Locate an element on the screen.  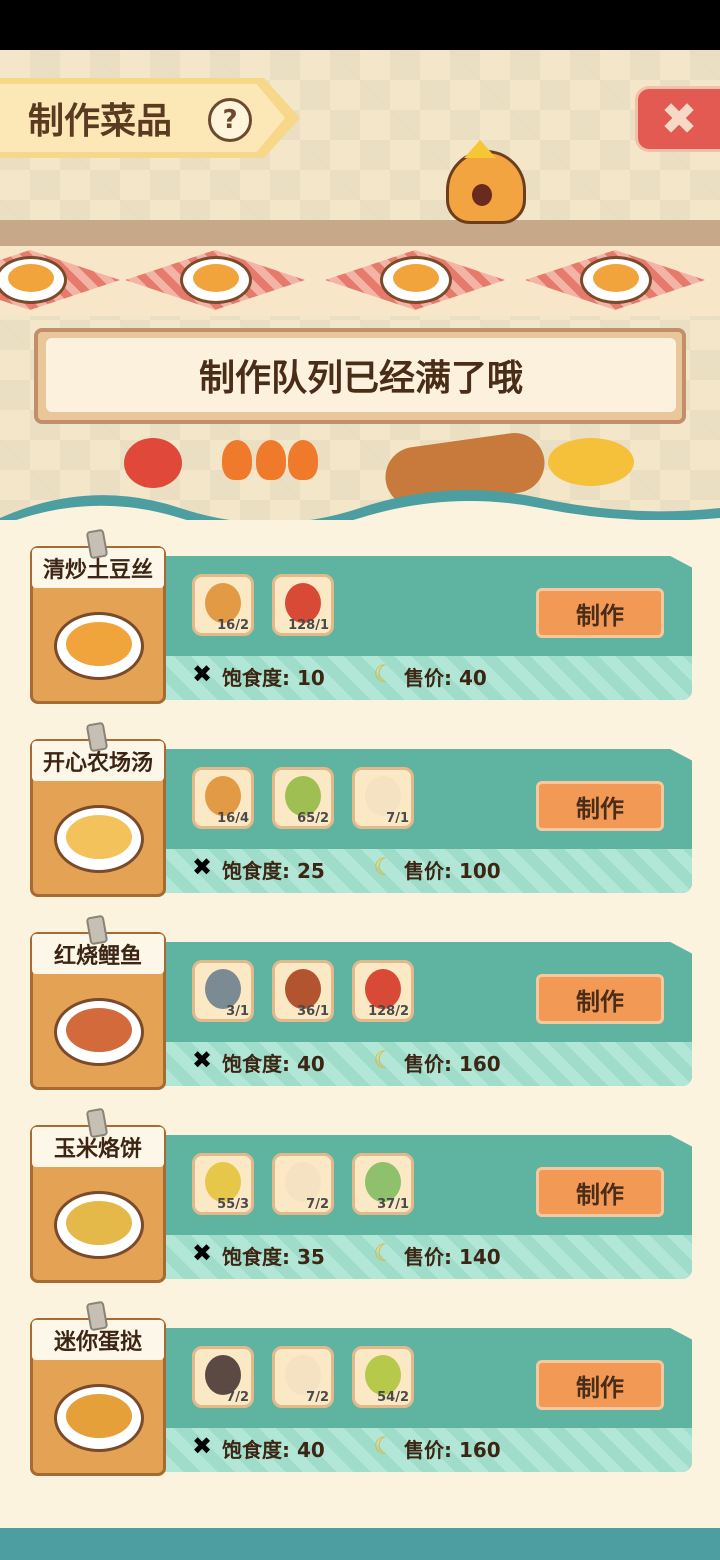
ingredient-slot: 16/2 is located at coordinates (223, 605).